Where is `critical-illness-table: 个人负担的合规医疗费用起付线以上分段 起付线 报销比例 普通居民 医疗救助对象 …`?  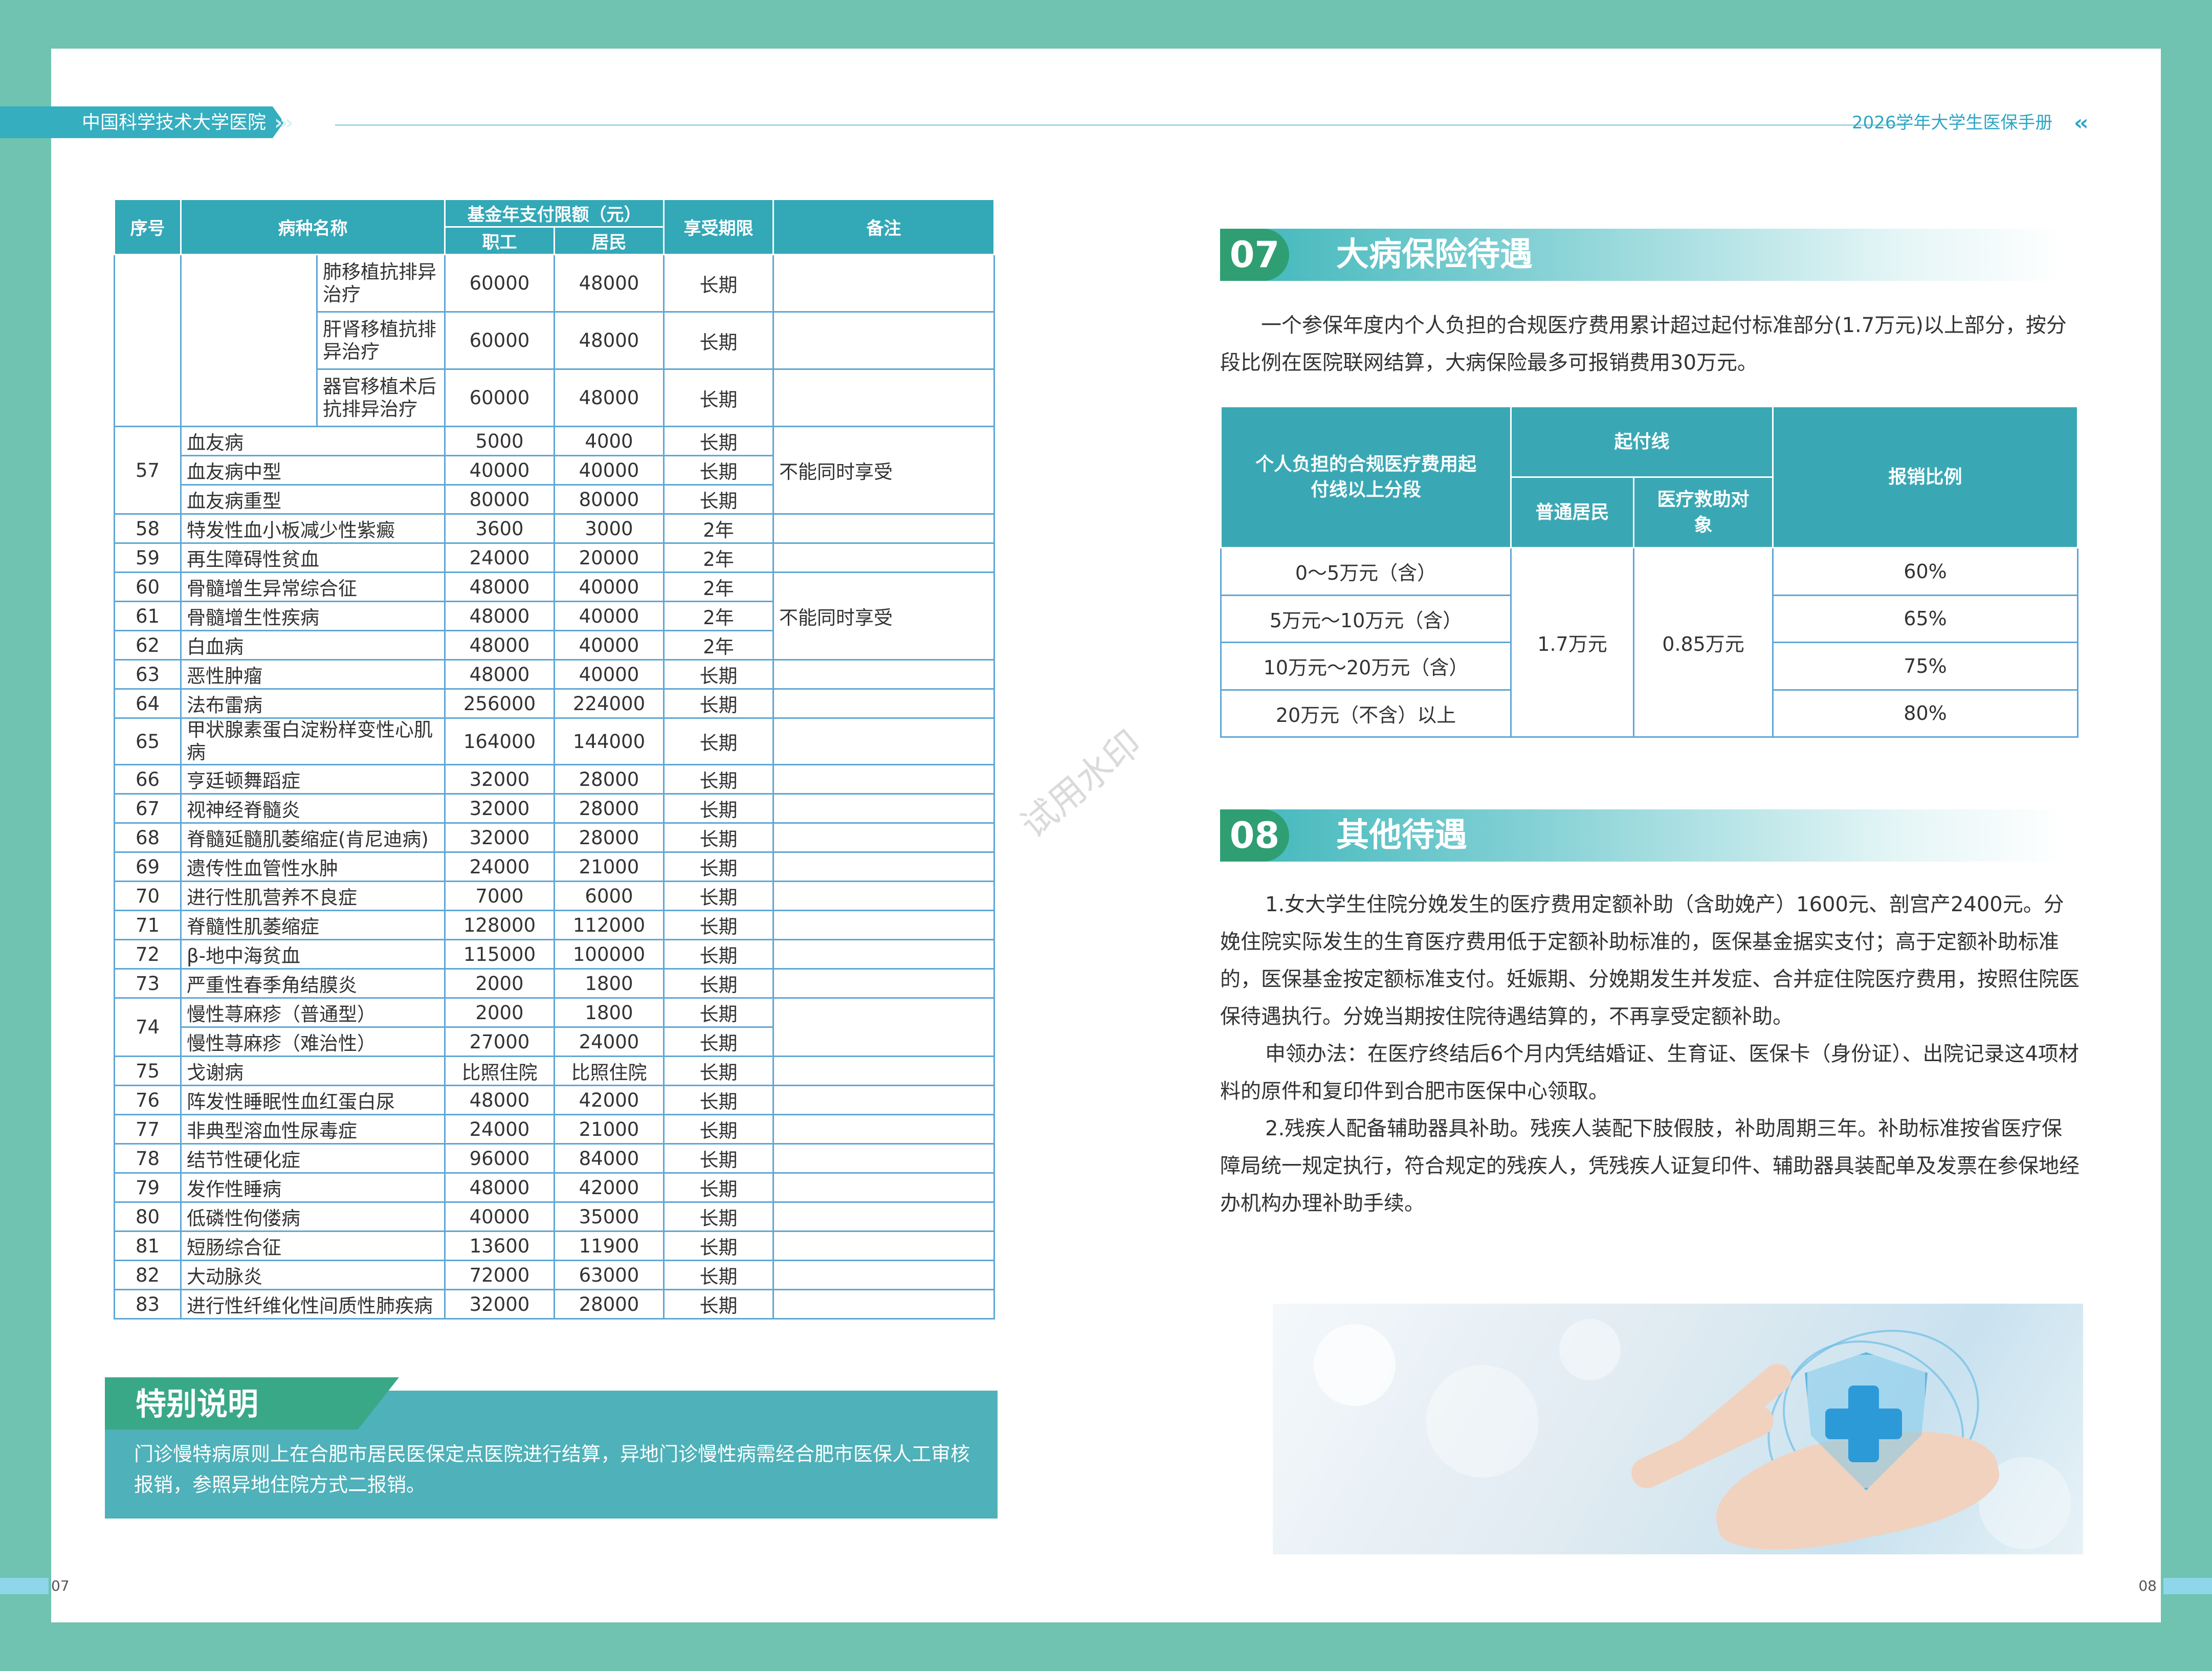 critical-illness-table: 个人负担的合规医疗费用起付线以上分段 起付线 报销比例 普通居民 医疗救助对象 … is located at coordinates (1649, 572).